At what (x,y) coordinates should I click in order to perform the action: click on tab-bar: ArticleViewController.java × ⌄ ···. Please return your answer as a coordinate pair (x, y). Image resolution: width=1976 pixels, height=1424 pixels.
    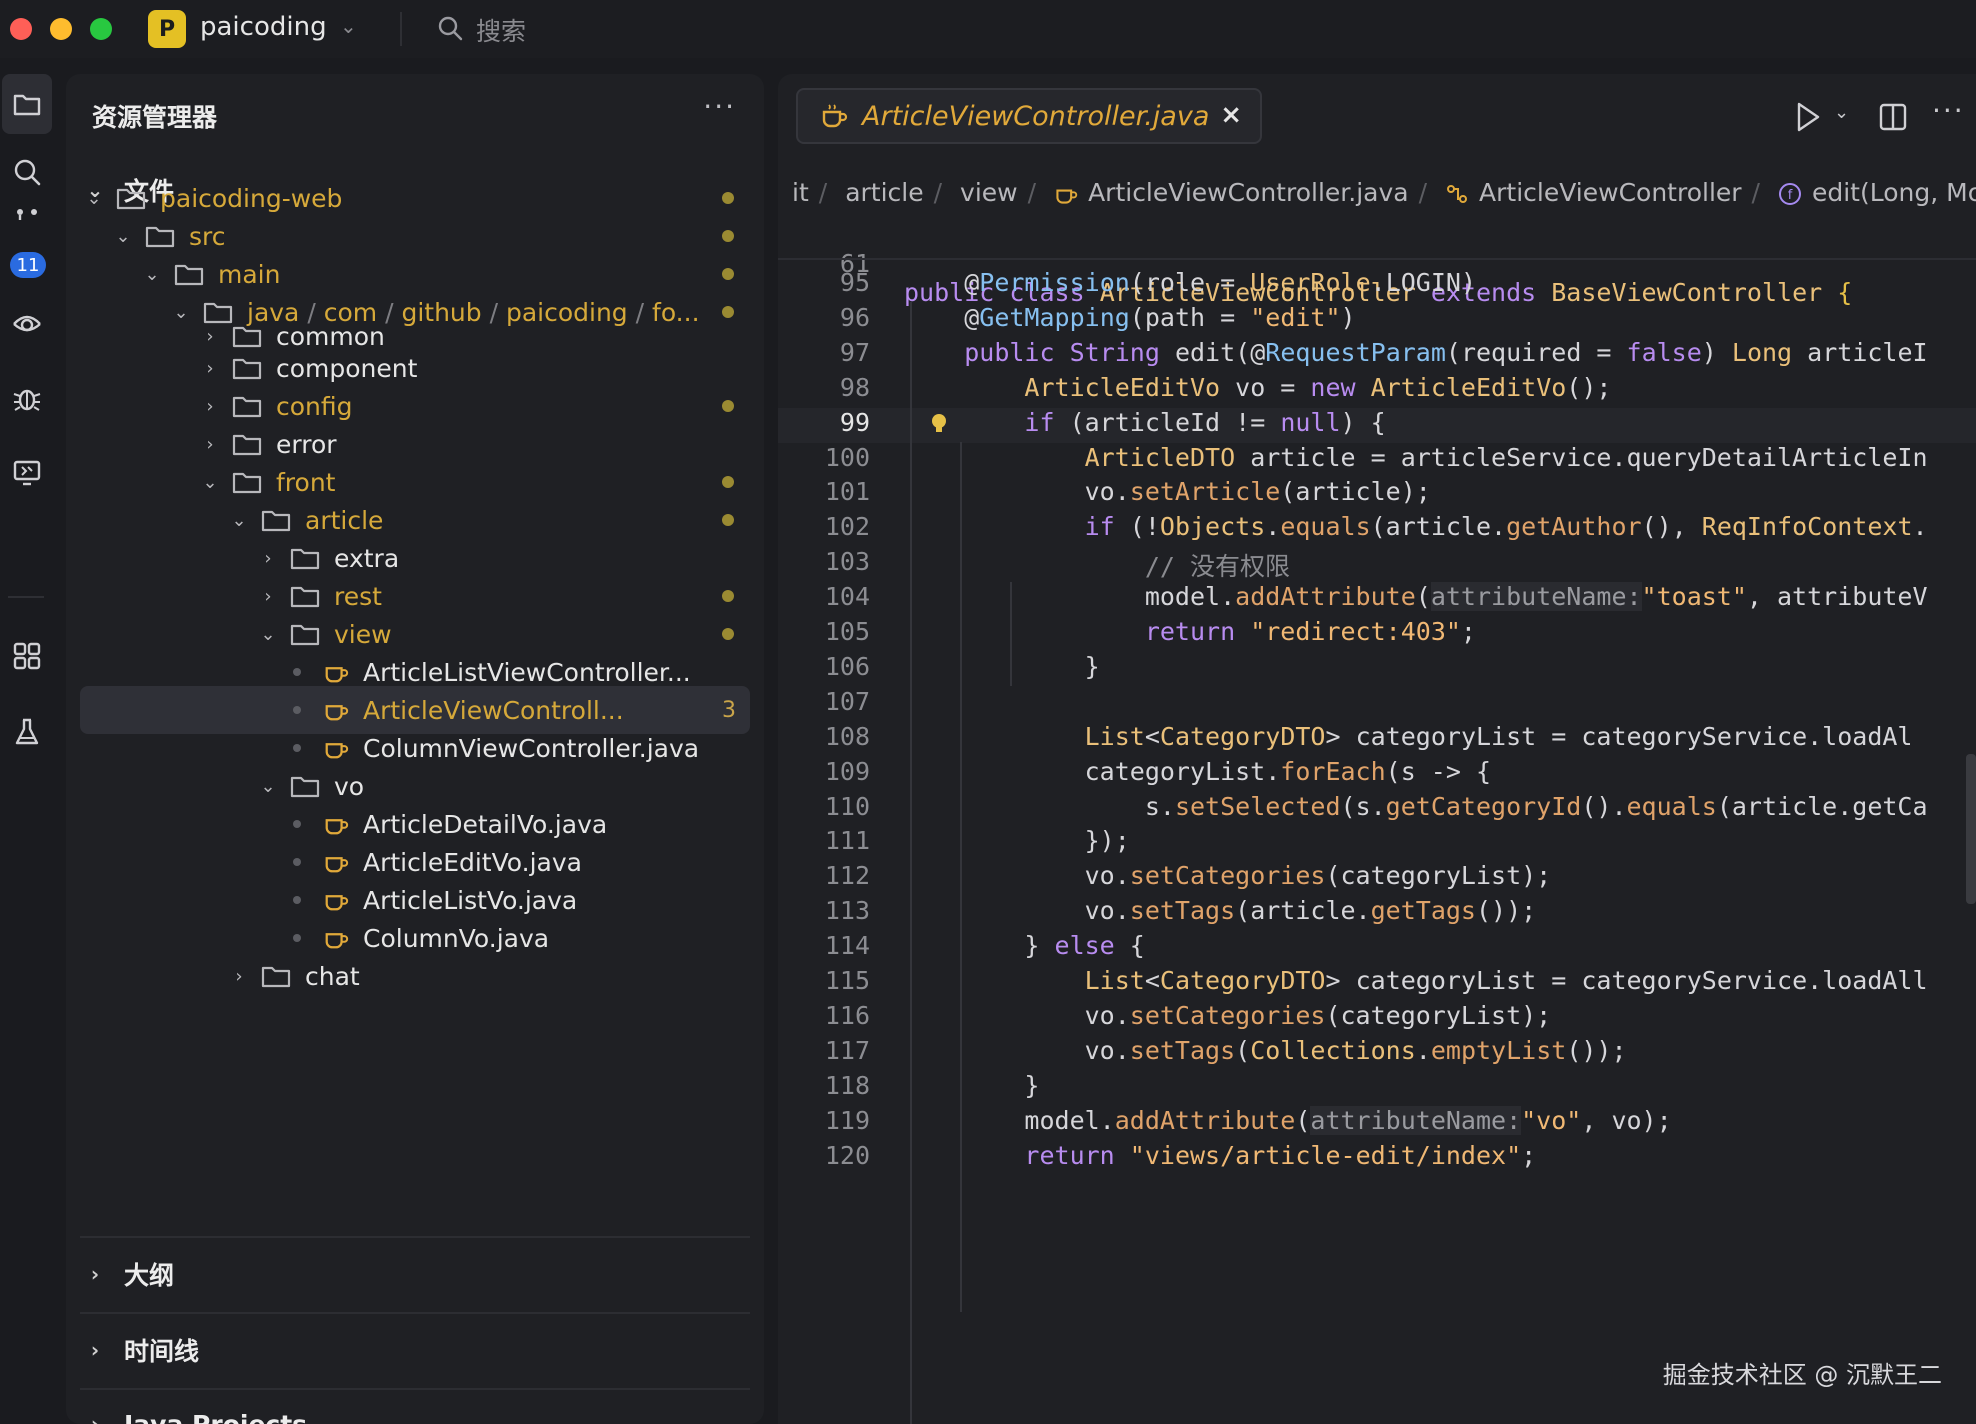
    Looking at the image, I should click on (1377, 119).